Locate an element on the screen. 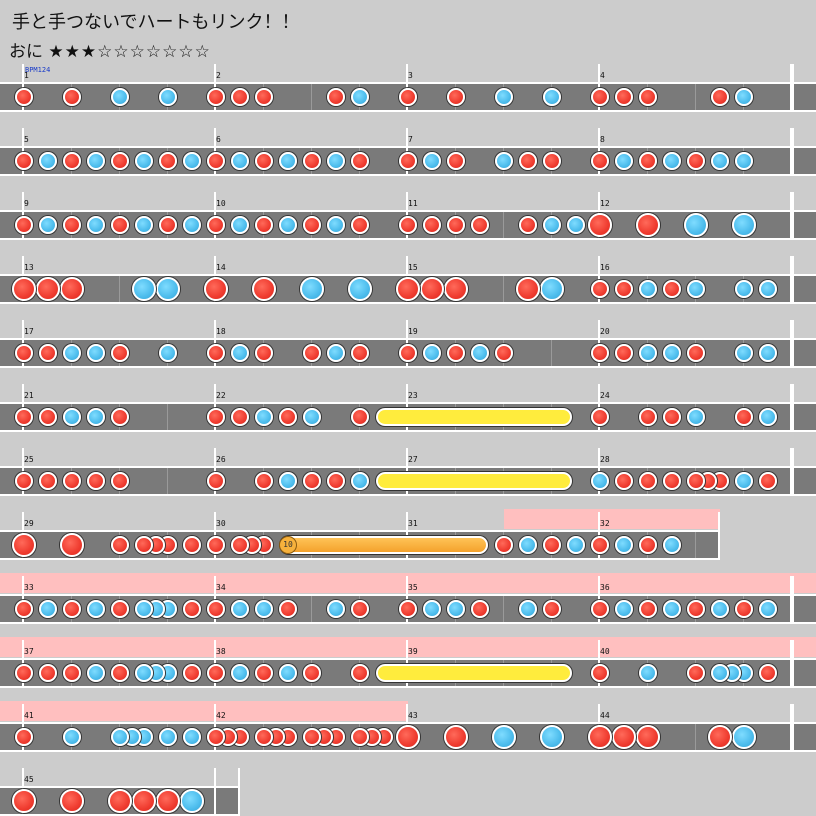 This screenshot has height=816, width=816. measure-number: 2 is located at coordinates (218, 75).